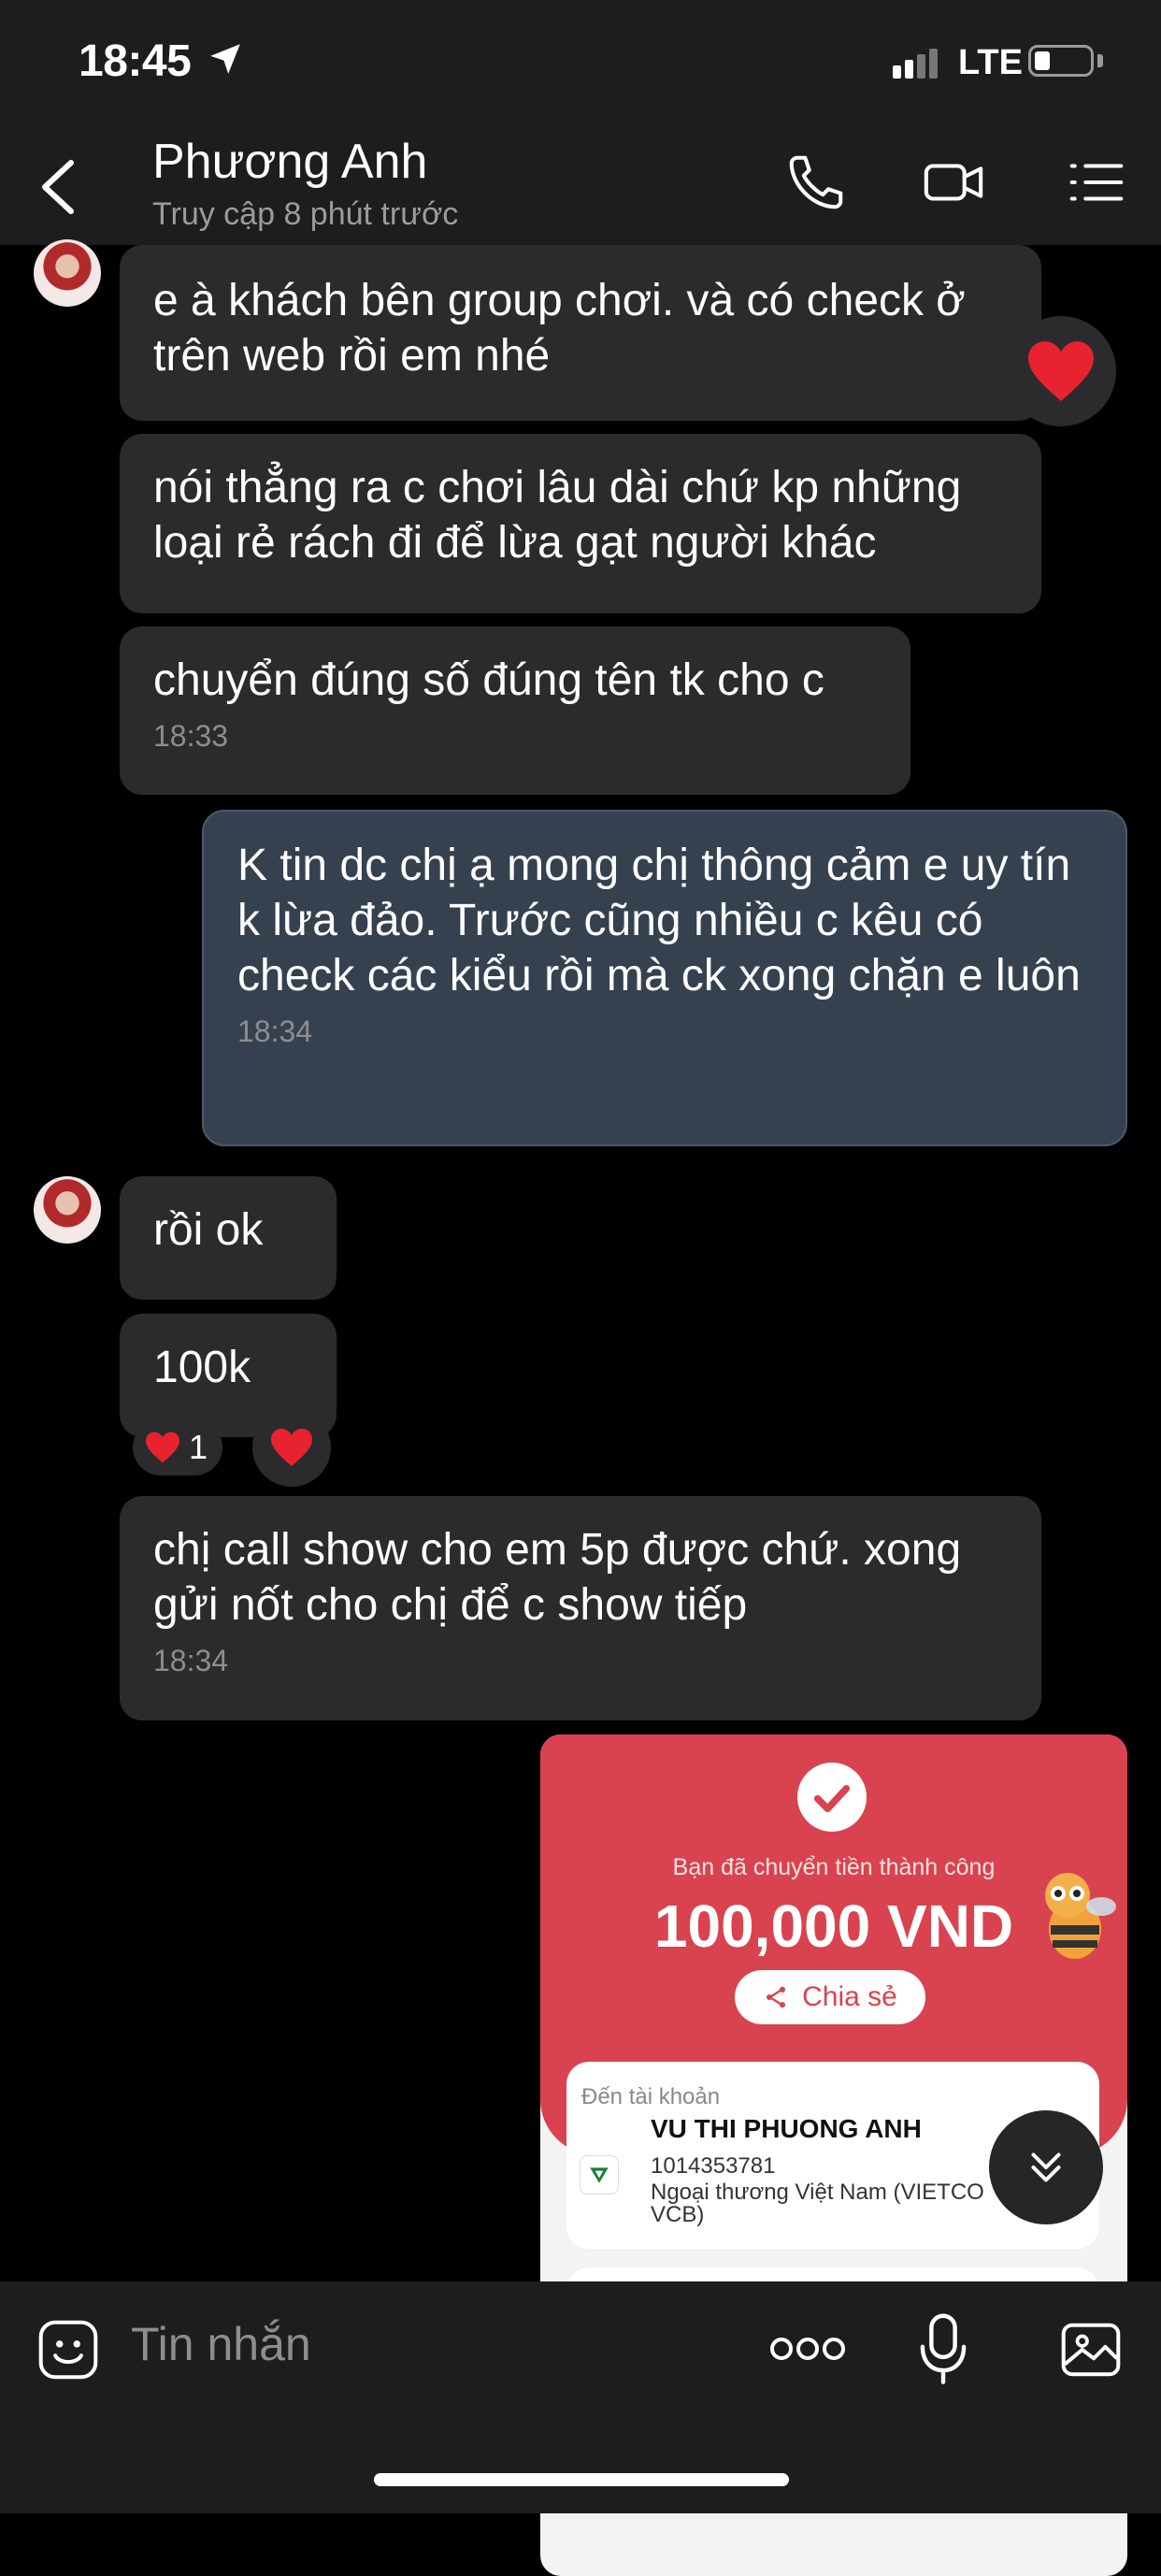  Describe the element at coordinates (1061, 61) in the screenshot. I see `battery-icon` at that location.